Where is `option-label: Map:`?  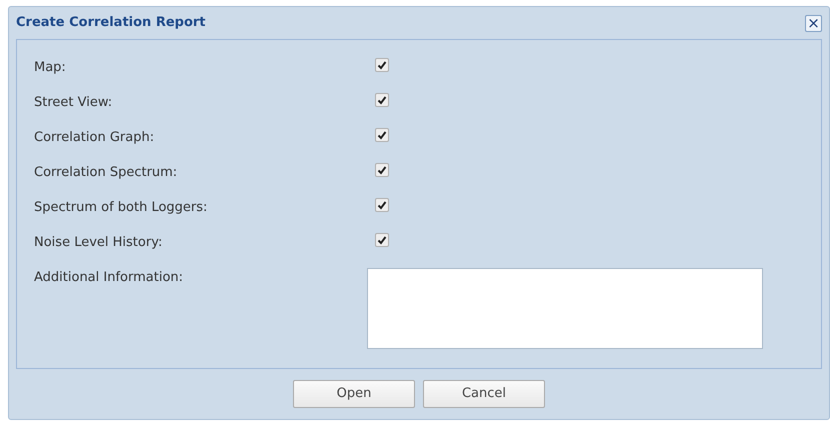 option-label: Map: is located at coordinates (50, 68).